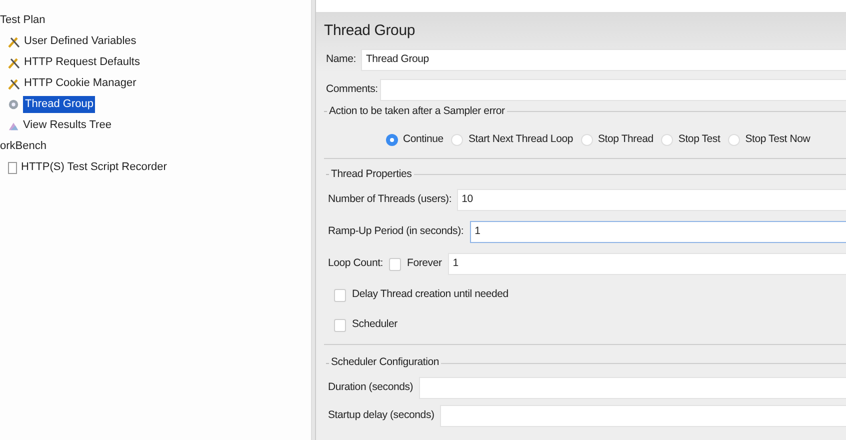  I want to click on tree-item: Test Plan, so click(23, 20).